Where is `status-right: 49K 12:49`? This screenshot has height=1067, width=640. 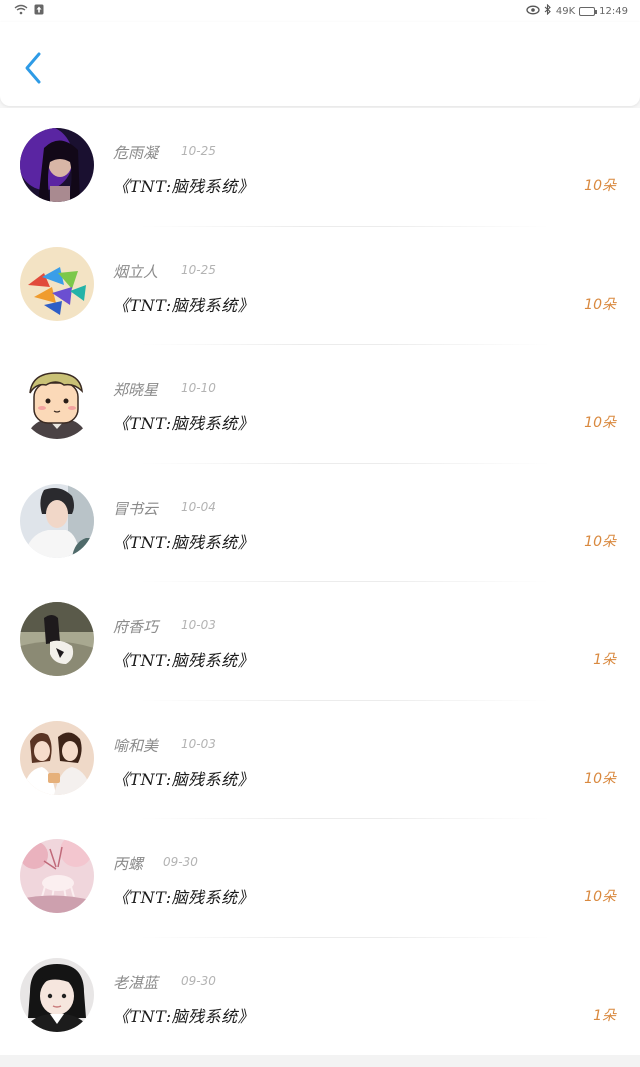 status-right: 49K 12:49 is located at coordinates (577, 10).